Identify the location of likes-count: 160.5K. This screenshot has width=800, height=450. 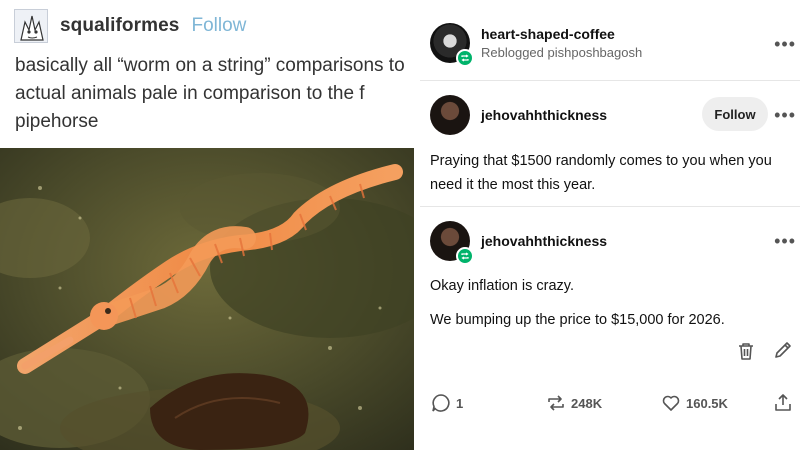
(707, 403).